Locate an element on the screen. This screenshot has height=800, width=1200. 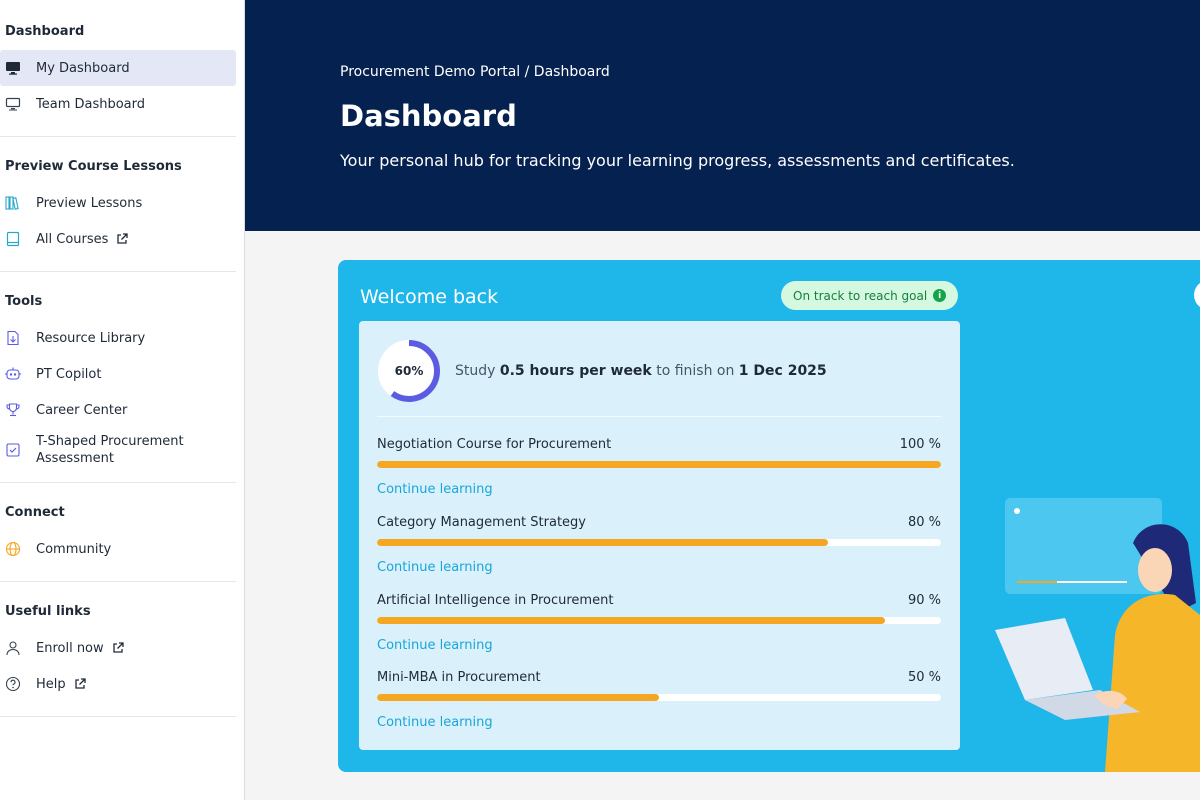
help-icon is located at coordinates (13, 684).